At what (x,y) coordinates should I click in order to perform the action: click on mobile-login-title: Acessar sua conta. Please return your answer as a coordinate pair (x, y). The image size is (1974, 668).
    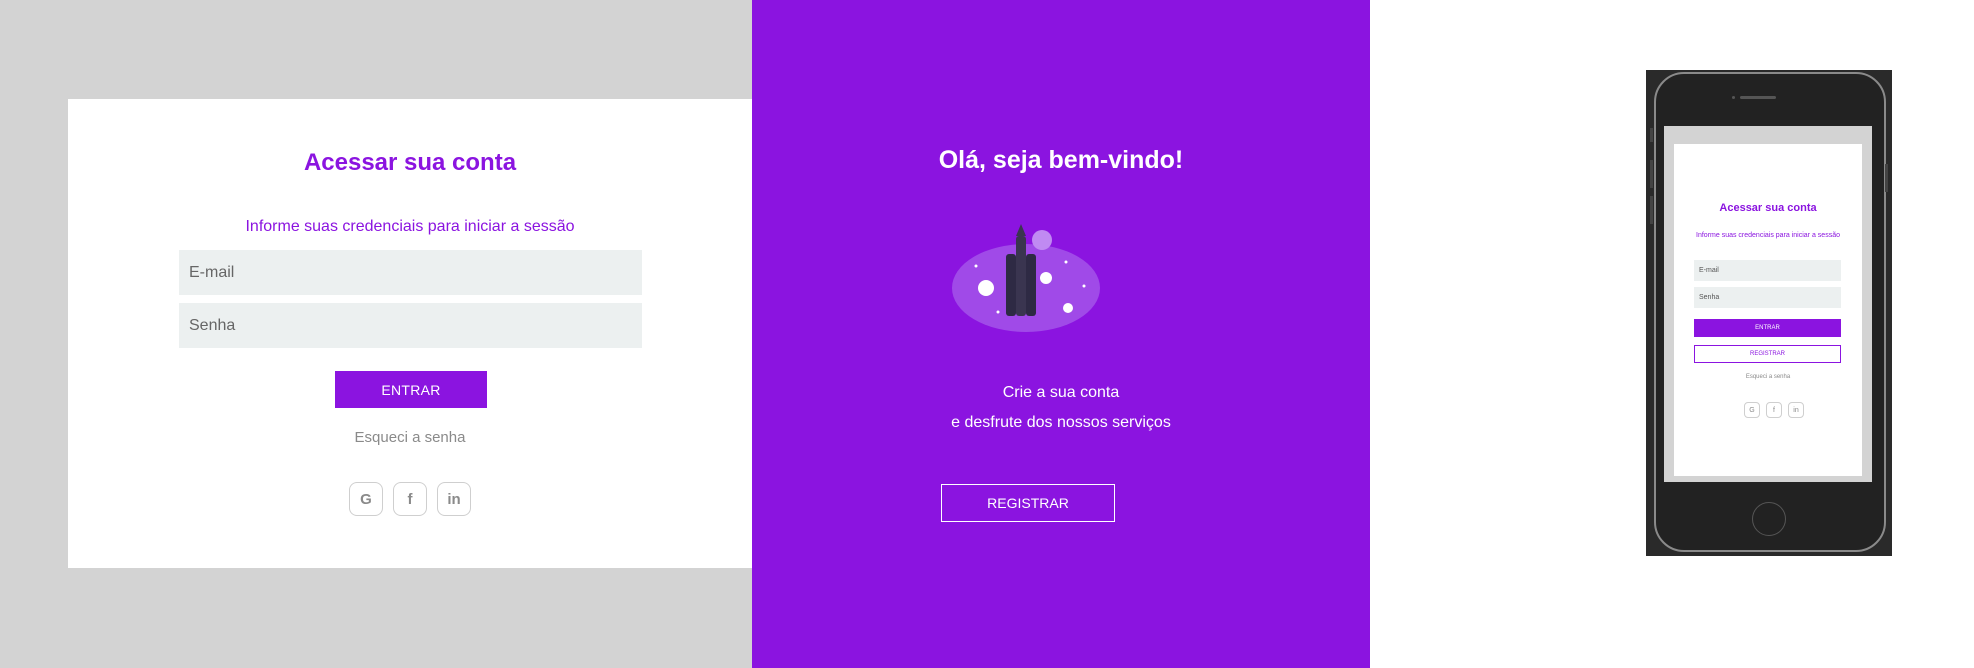
    Looking at the image, I should click on (1768, 208).